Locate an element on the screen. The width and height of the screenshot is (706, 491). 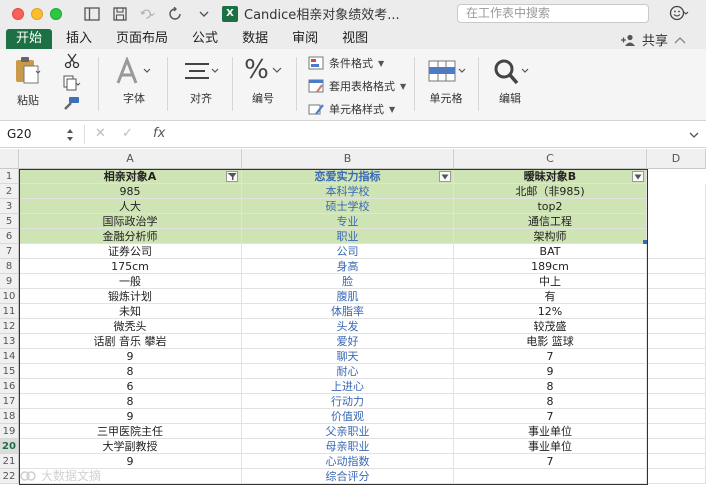
cell-a: 金融分析师 is located at coordinates (130, 236).